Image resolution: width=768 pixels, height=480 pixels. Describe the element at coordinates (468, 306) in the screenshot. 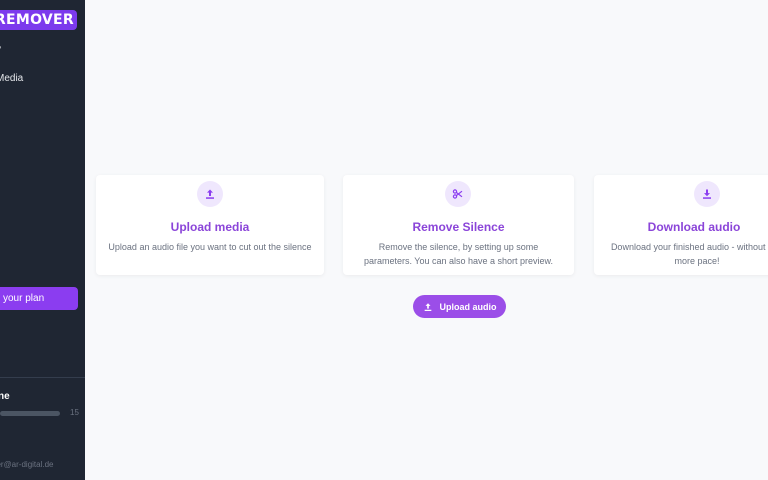

I see `upload-audio-label: Upload audio` at that location.